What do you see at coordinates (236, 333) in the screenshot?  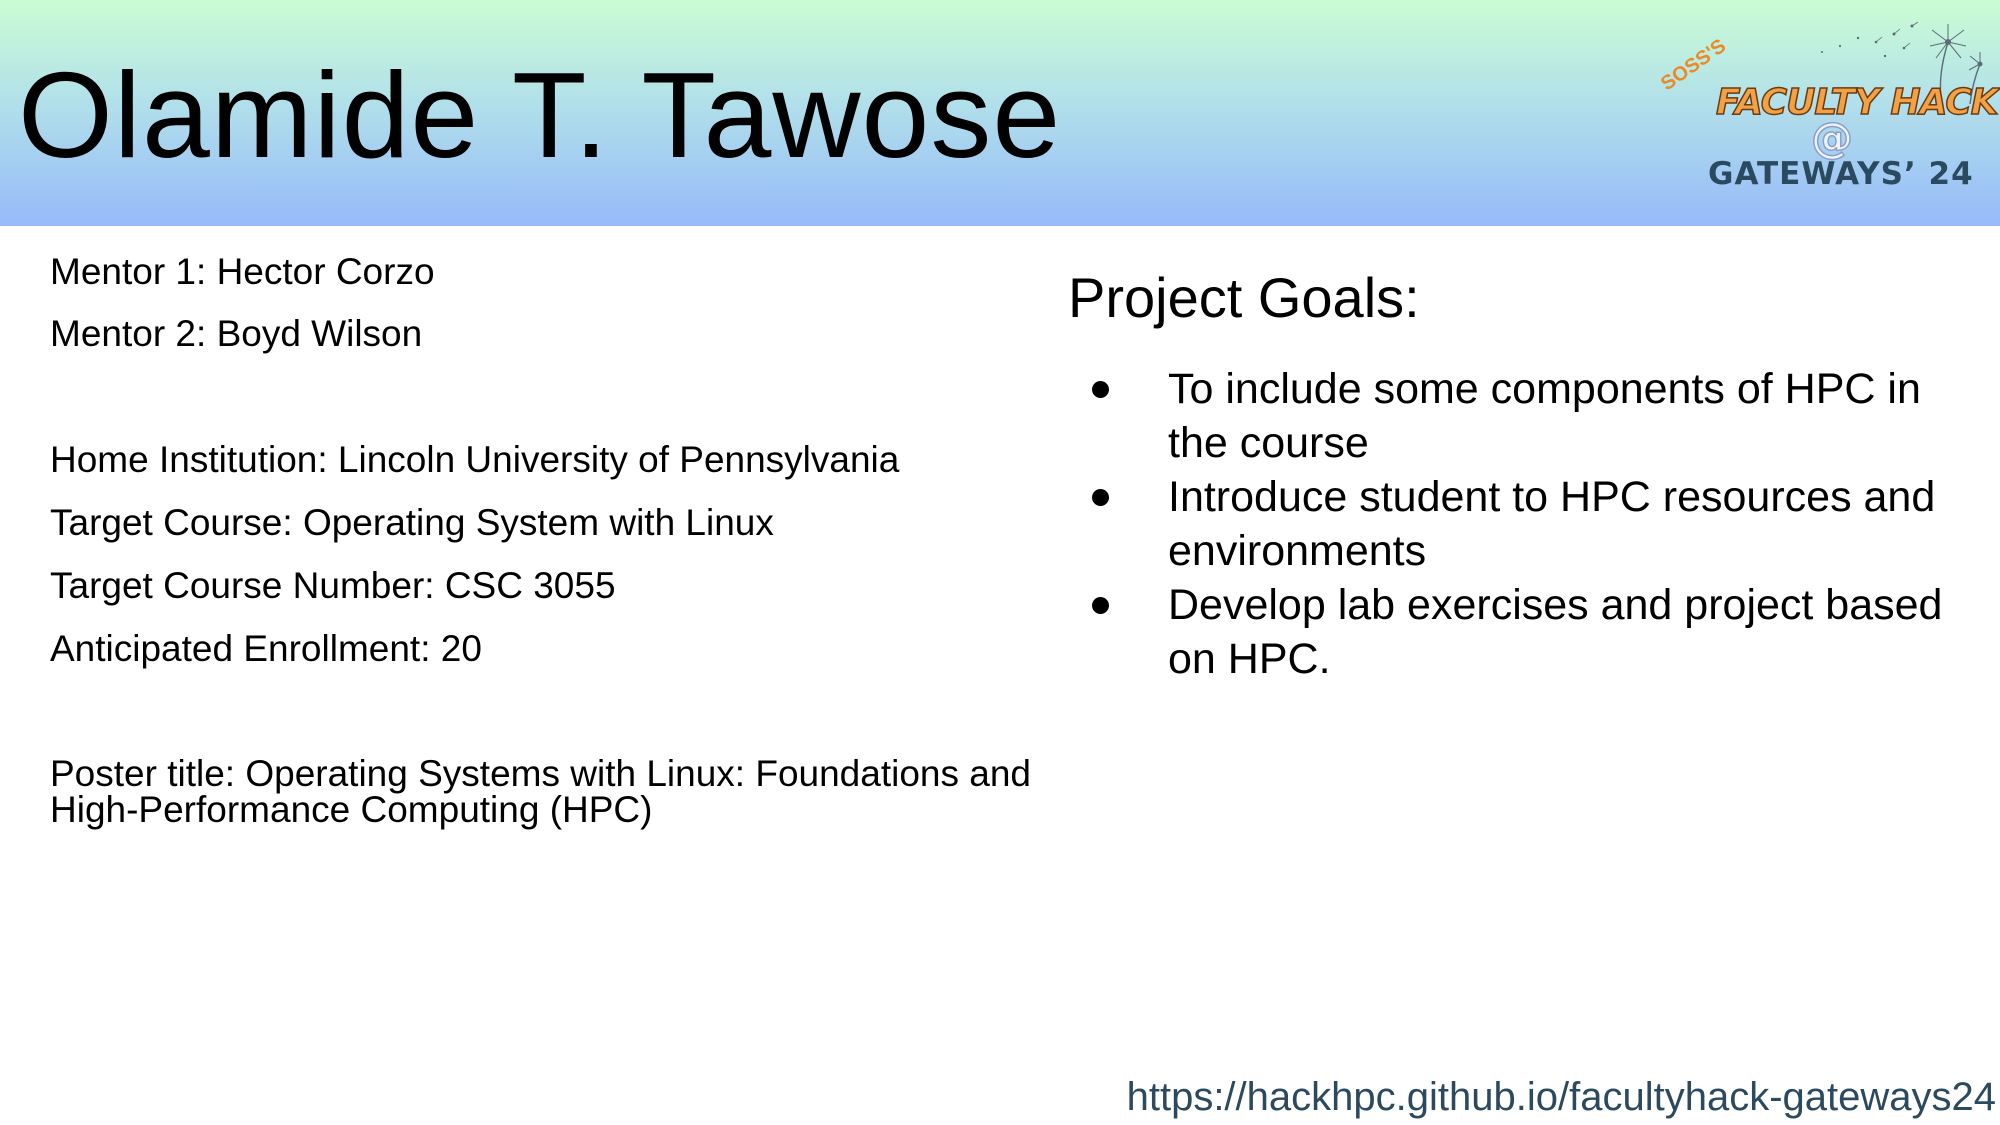 I see `mentor-2: Mentor 2: Boyd Wilson` at bounding box center [236, 333].